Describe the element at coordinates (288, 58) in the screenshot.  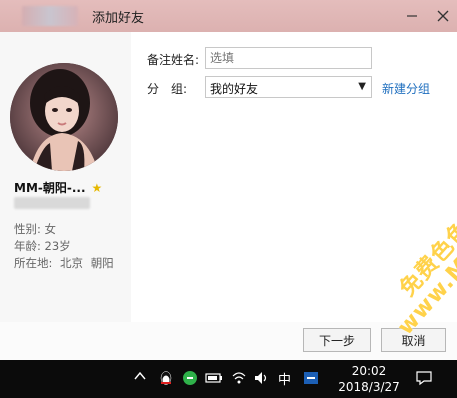
I see `remark-input` at that location.